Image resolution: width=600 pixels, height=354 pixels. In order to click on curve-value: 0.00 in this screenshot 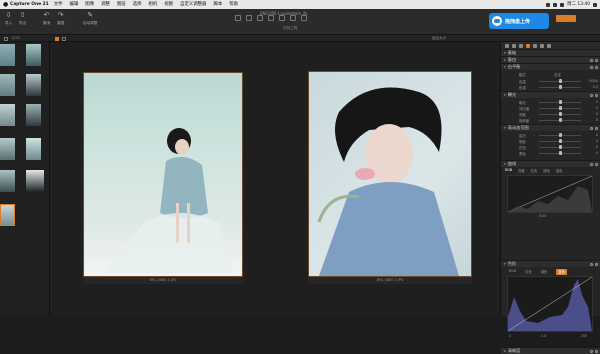, I will do `click(542, 216)`.